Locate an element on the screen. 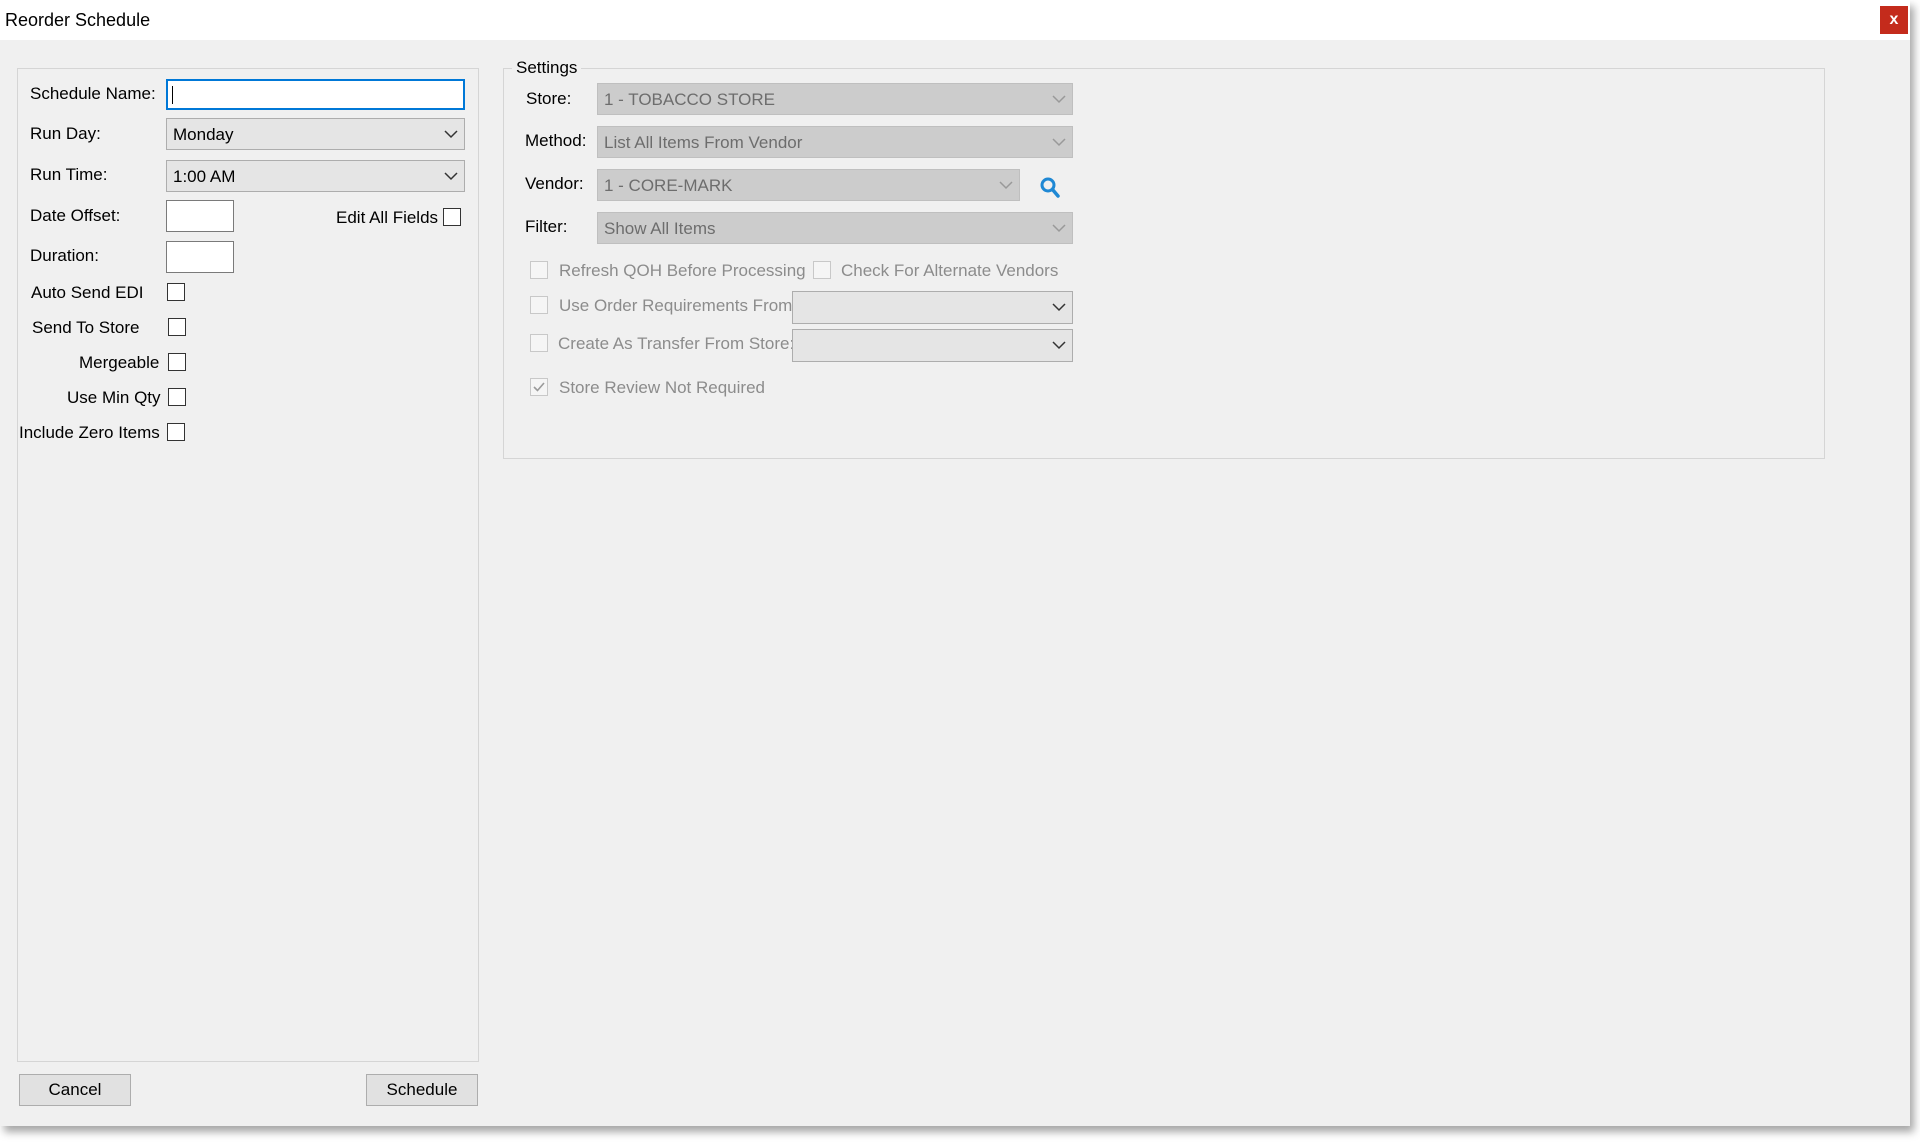 The image size is (1920, 1143). vendor-select: 1 - CORE-MARK is located at coordinates (808, 185).